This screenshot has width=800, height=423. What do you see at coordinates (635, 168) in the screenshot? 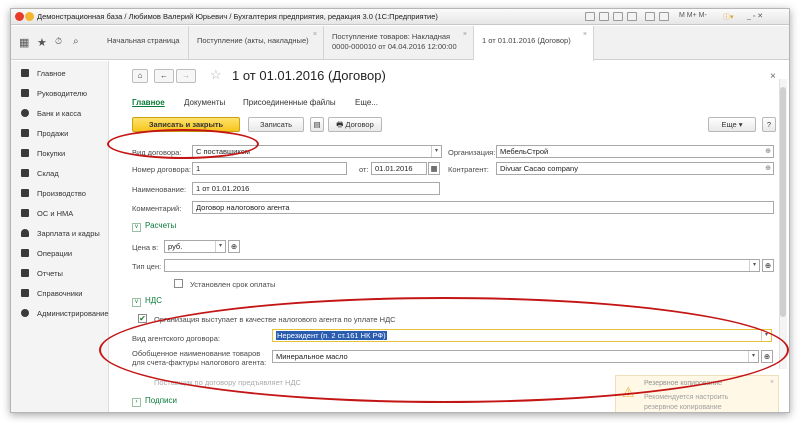
I see `counterparty-field: Divuar Cacao company ⊕` at bounding box center [635, 168].